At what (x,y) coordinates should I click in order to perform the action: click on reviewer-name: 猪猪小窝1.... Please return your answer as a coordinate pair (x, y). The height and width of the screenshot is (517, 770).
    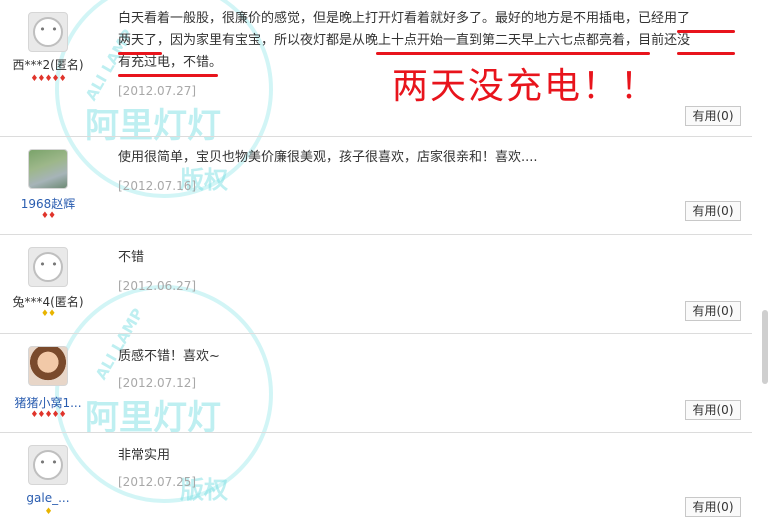
    Looking at the image, I should click on (48, 402).